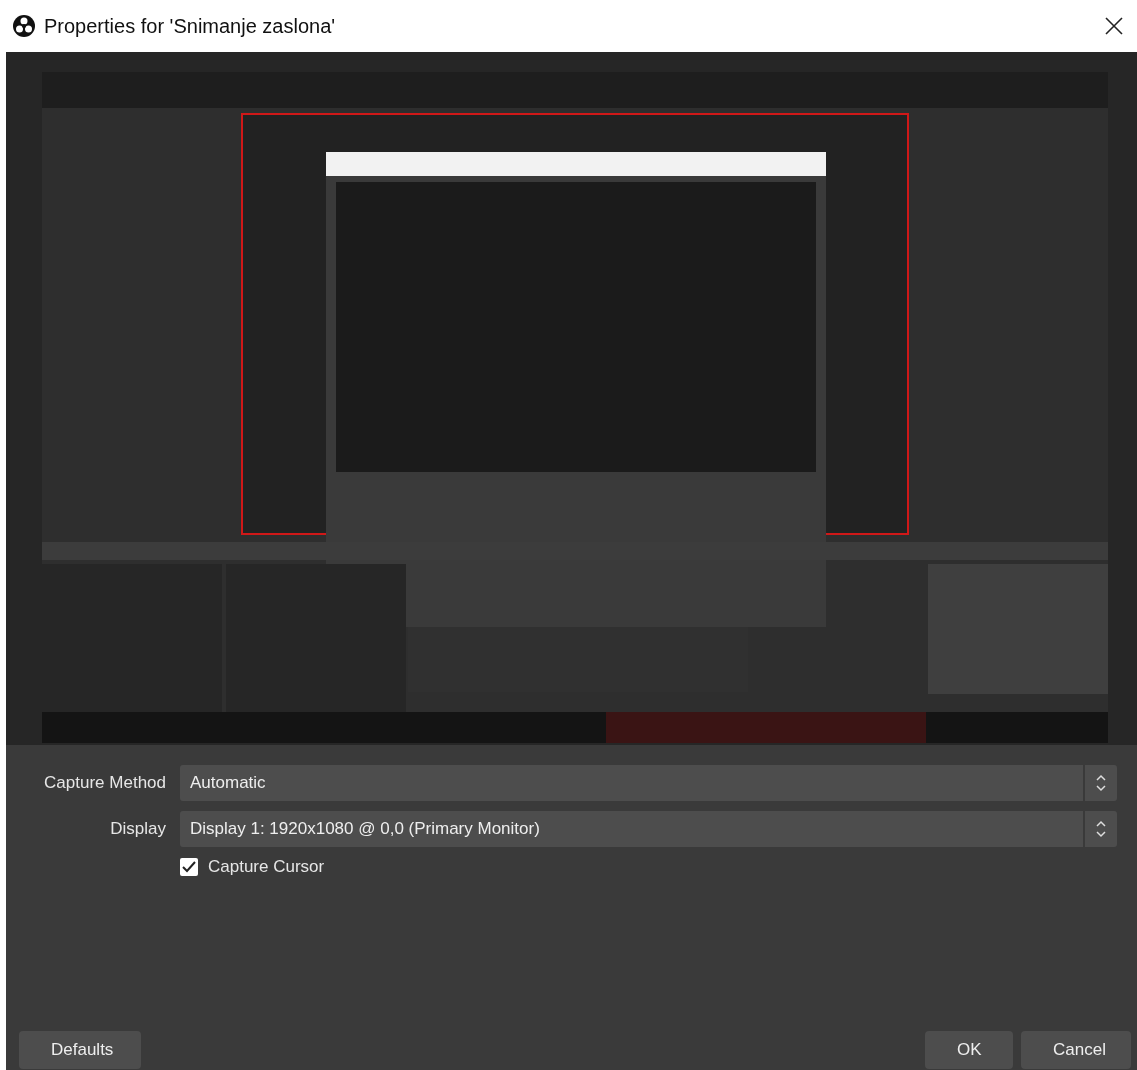  I want to click on dropdown: Automatic, so click(648, 783).